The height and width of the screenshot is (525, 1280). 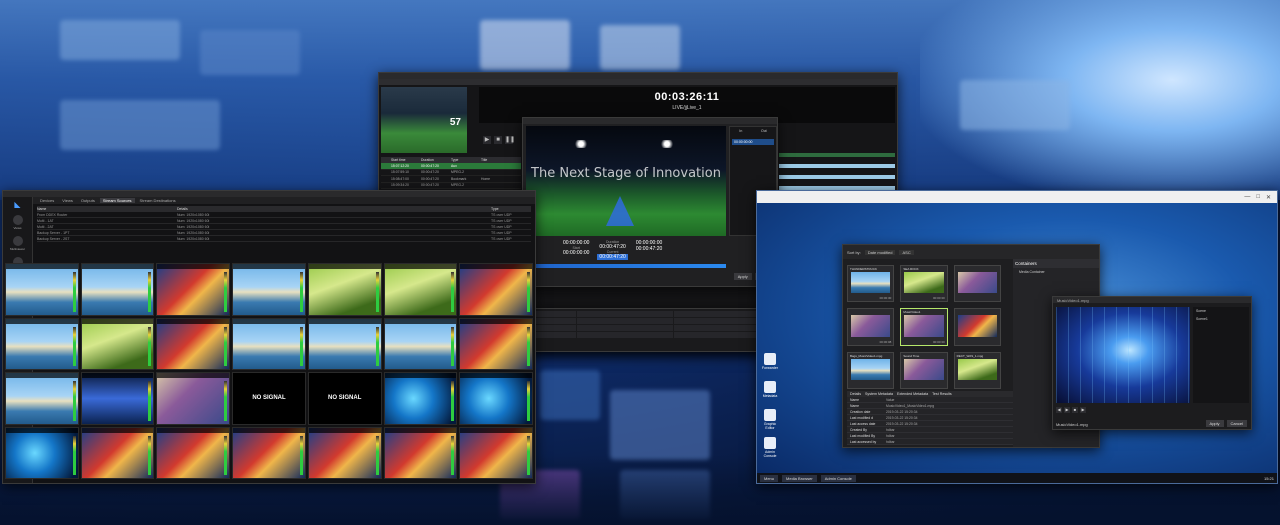 What do you see at coordinates (1258, 197) in the screenshot?
I see `maximize-icon: □` at bounding box center [1258, 197].